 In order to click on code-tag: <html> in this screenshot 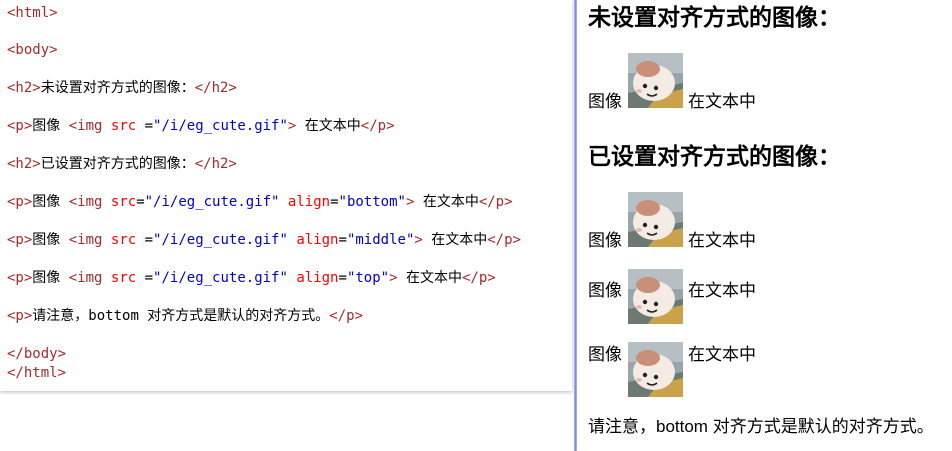, I will do `click(32, 13)`.